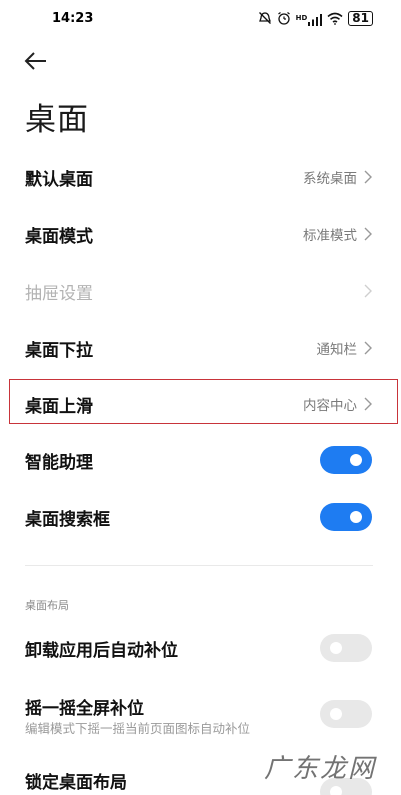 This screenshot has width=401, height=795. I want to click on row-label: 默认桌面, so click(59, 179).